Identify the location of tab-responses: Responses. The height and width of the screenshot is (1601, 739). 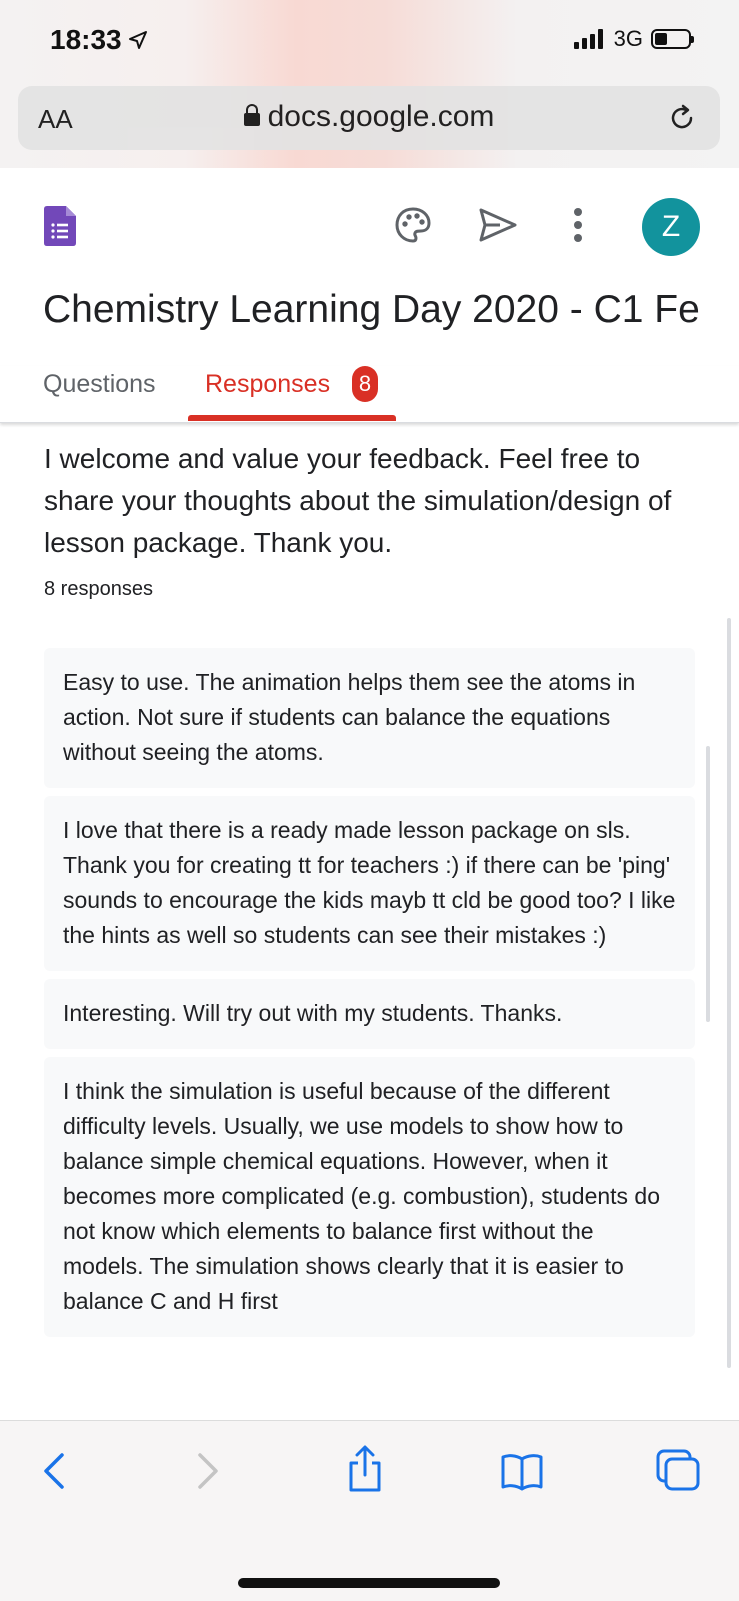
(267, 384).